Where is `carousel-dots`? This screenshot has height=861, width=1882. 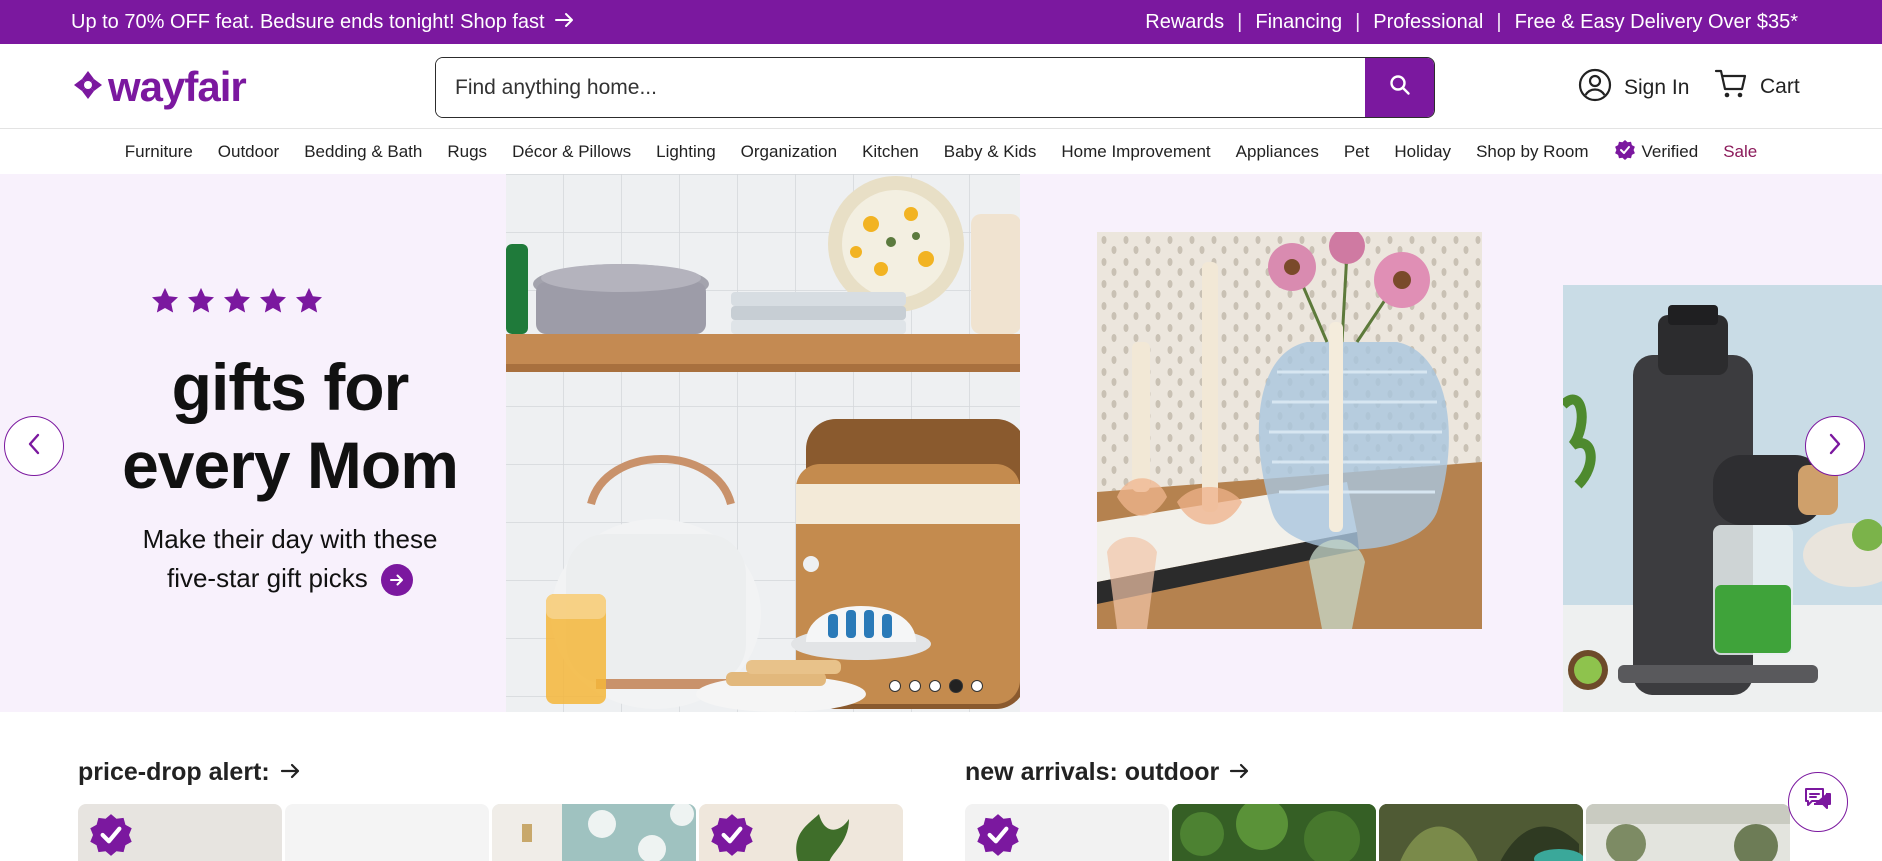 carousel-dots is located at coordinates (936, 686).